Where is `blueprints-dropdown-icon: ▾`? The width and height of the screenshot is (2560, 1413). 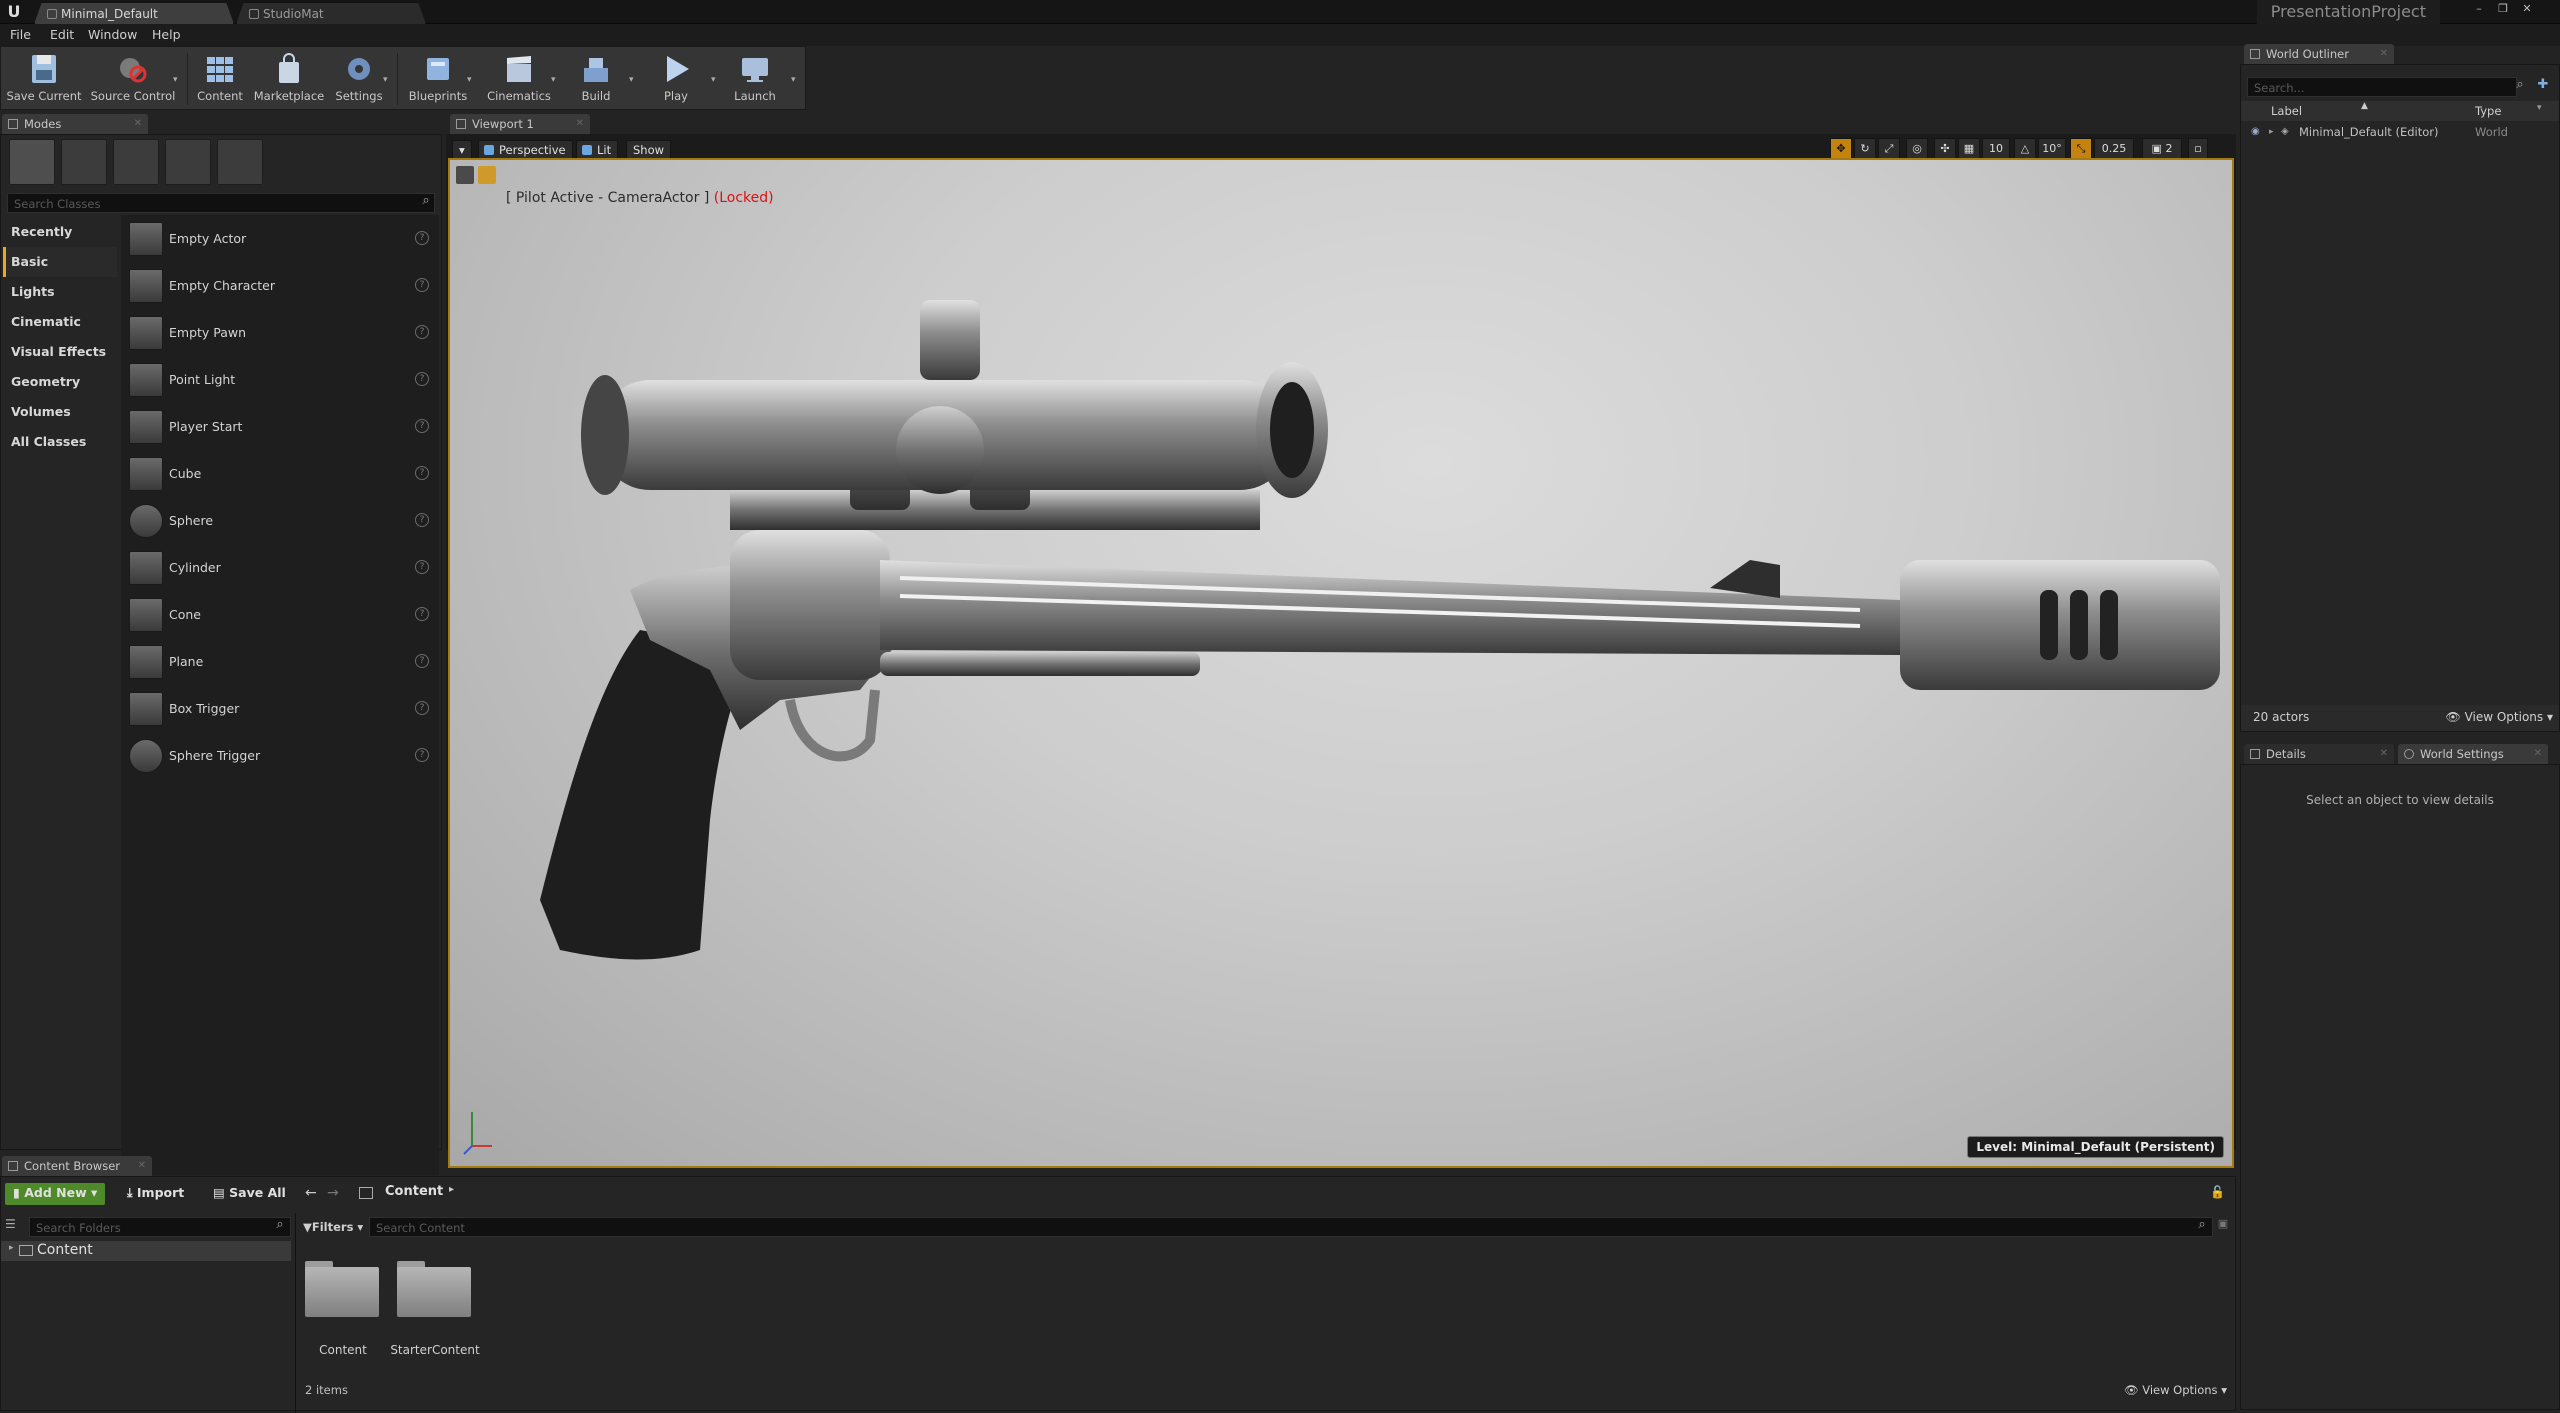 blueprints-dropdown-icon: ▾ is located at coordinates (471, 80).